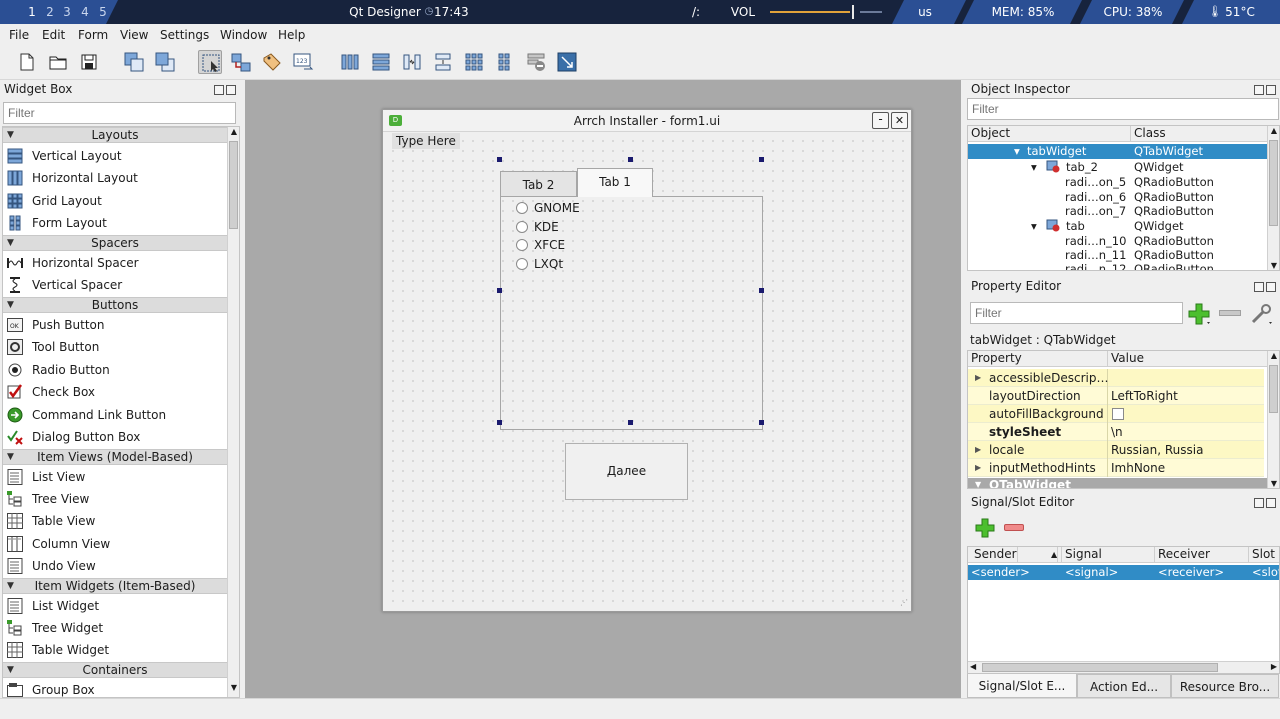 This screenshot has height=719, width=1280. Describe the element at coordinates (1095, 197) in the screenshot. I see `tree-object: radi…on_6` at that location.